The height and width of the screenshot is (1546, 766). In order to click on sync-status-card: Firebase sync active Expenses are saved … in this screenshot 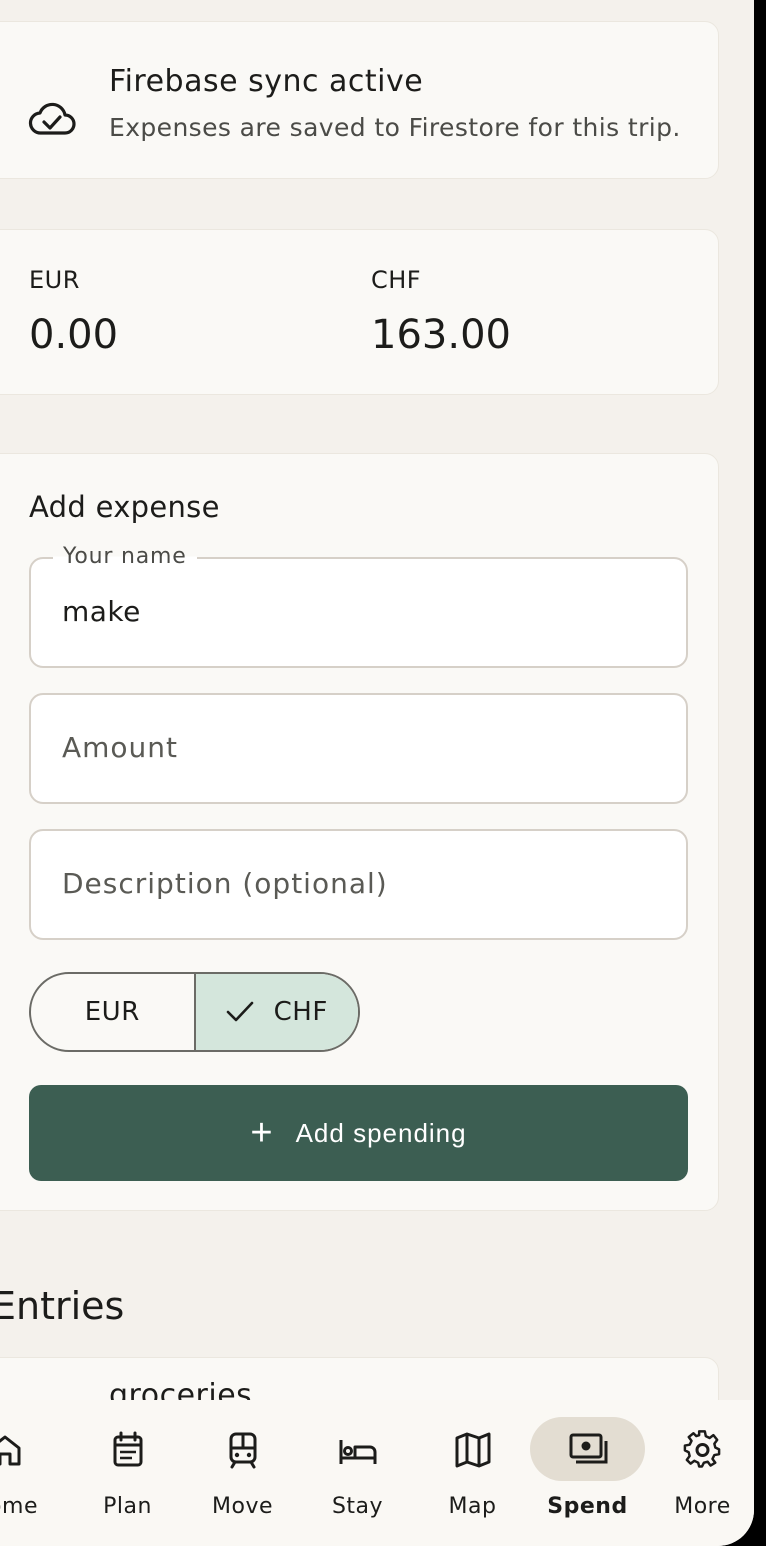, I will do `click(359, 100)`.